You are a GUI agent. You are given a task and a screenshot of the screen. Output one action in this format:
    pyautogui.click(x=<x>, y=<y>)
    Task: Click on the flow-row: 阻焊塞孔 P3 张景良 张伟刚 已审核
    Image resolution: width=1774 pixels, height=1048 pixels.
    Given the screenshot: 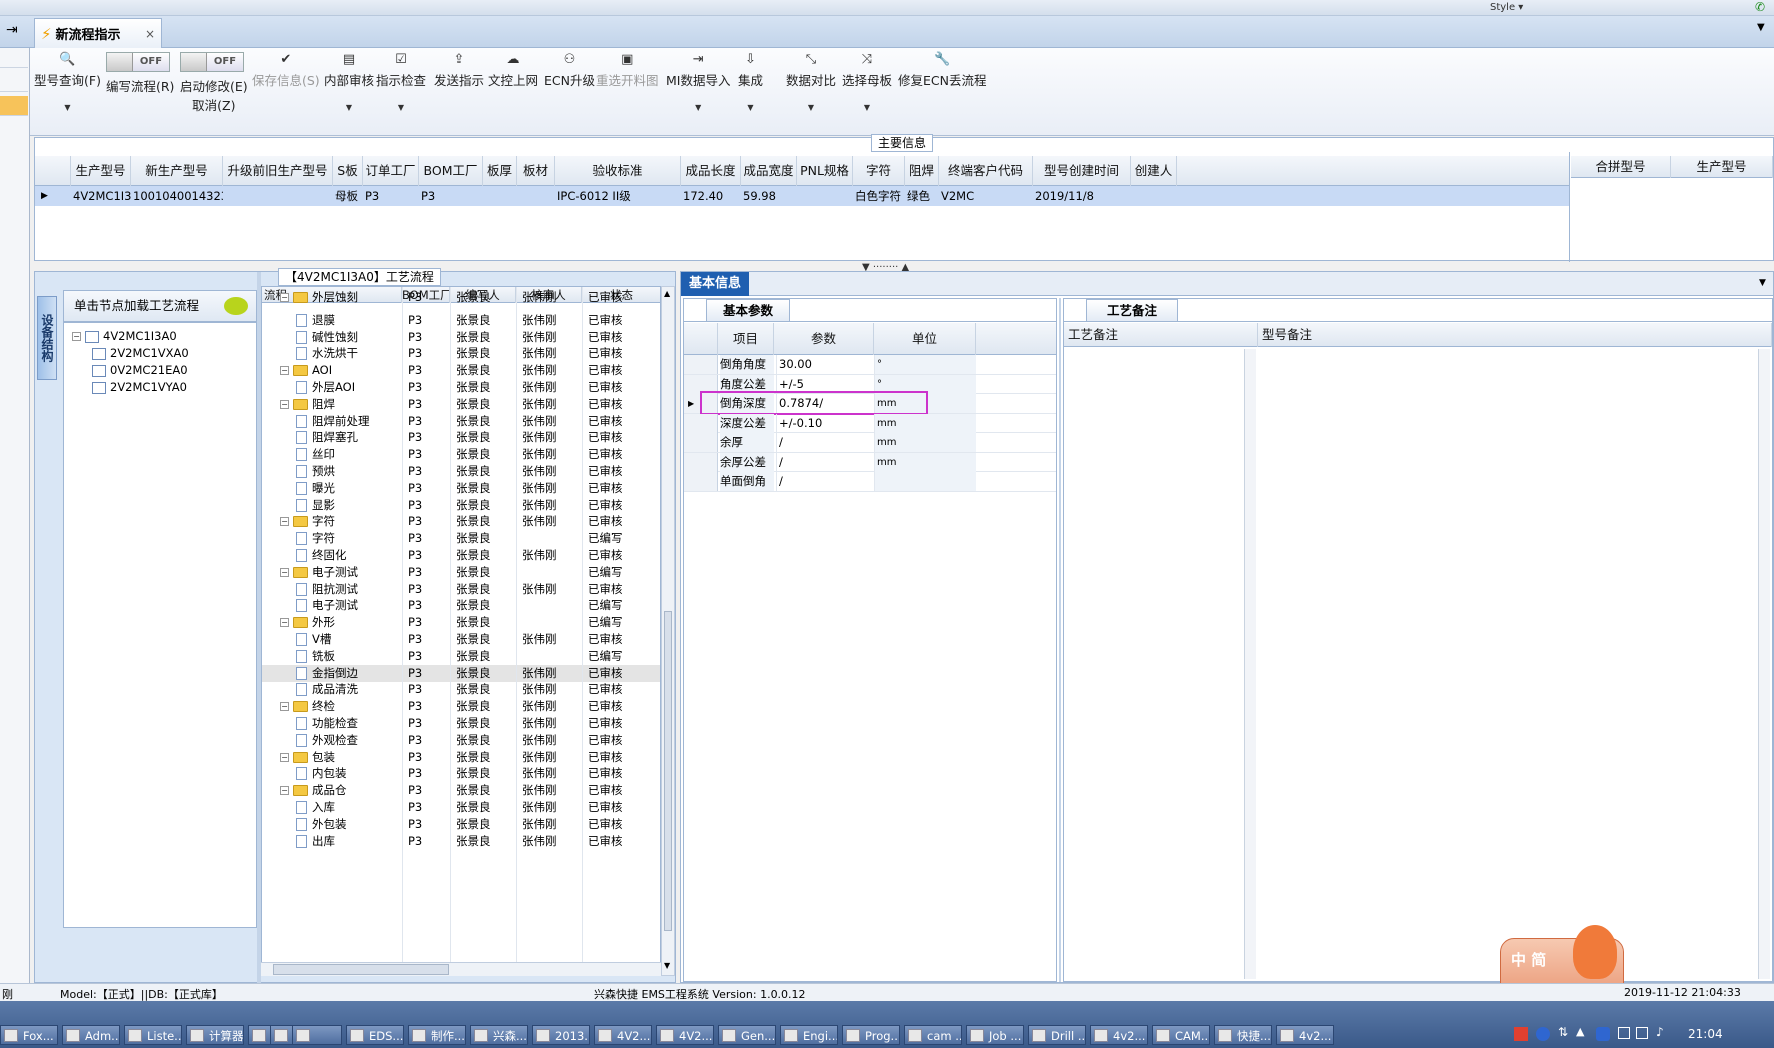 What is the action you would take?
    pyautogui.click(x=461, y=437)
    